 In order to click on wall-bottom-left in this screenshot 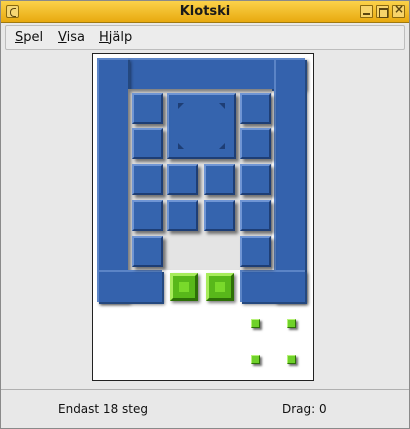, I will do `click(129, 286)`.